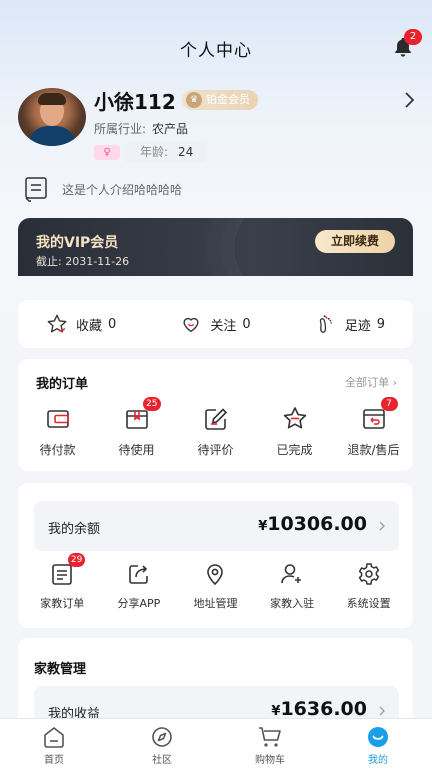 The width and height of the screenshot is (432, 768). What do you see at coordinates (270, 760) in the screenshot?
I see `tab-label: 购物车` at bounding box center [270, 760].